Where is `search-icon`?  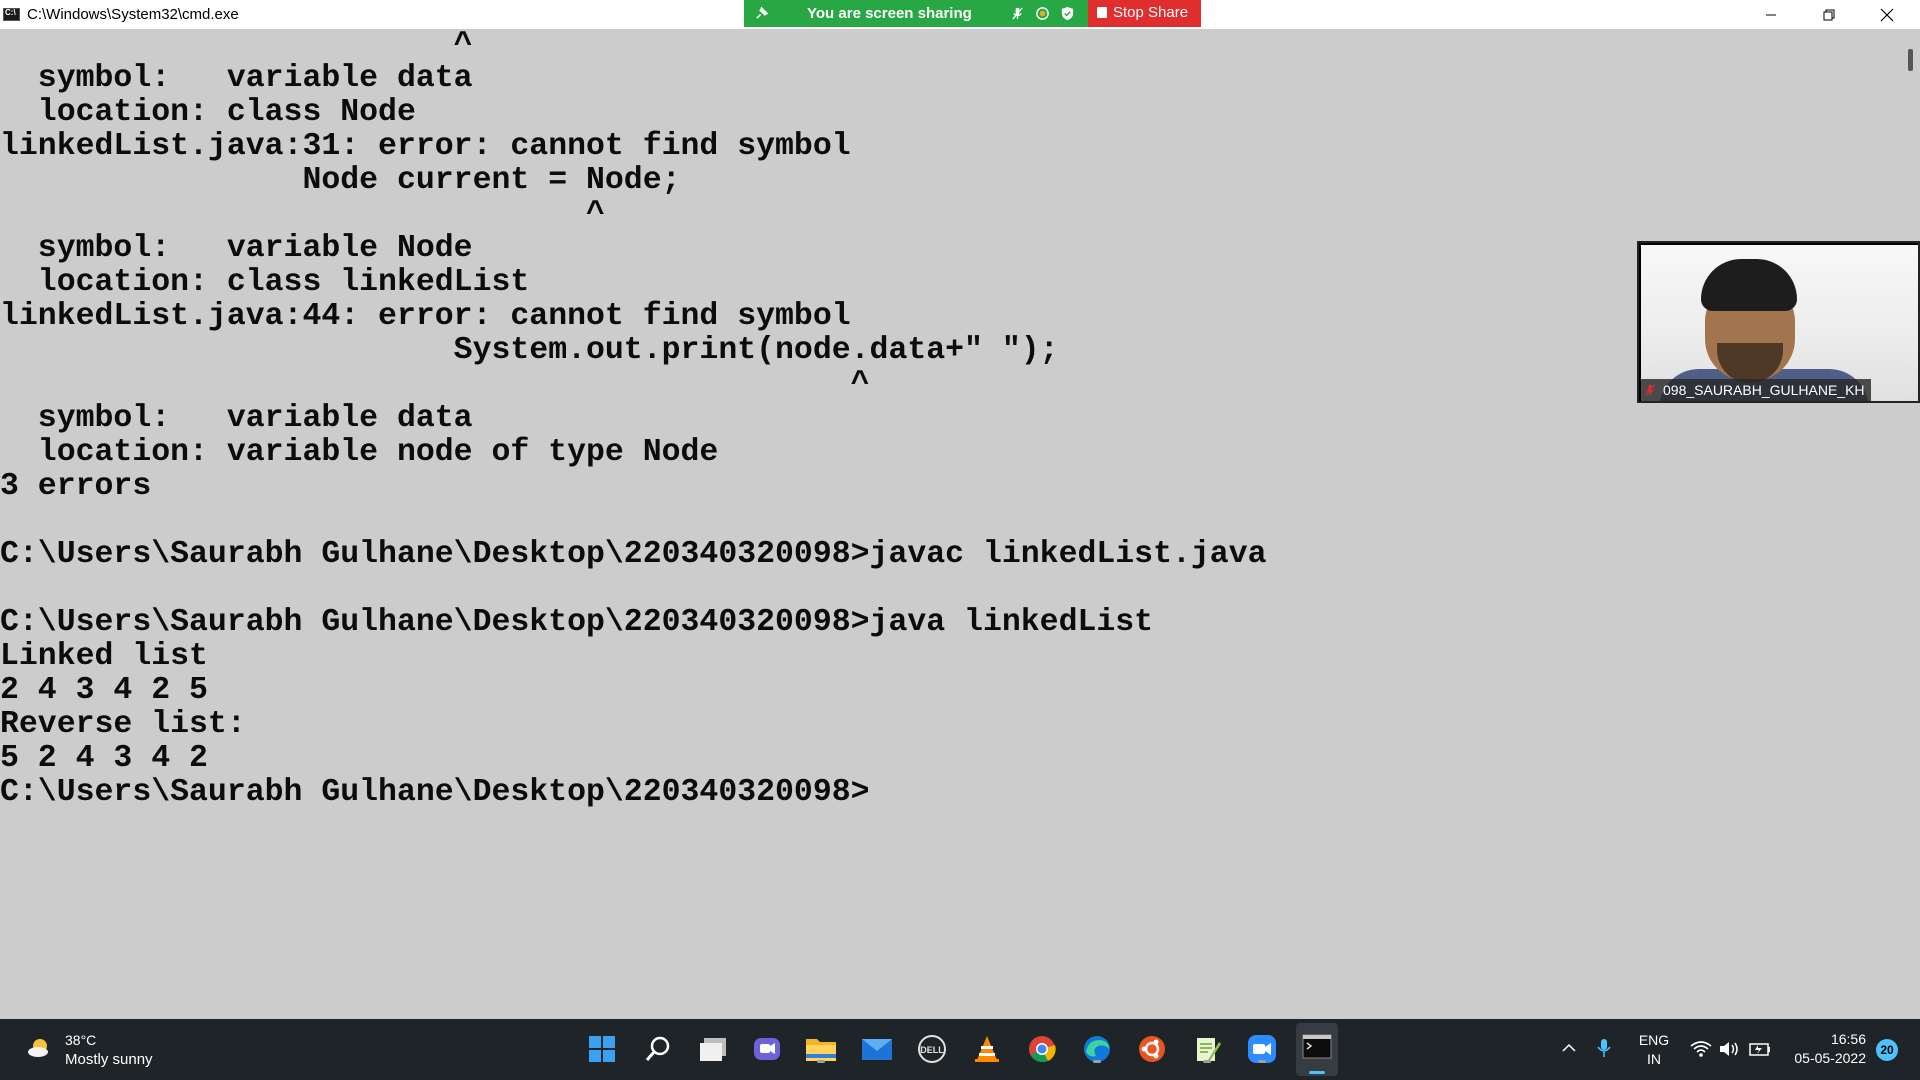
search-icon is located at coordinates (657, 1048).